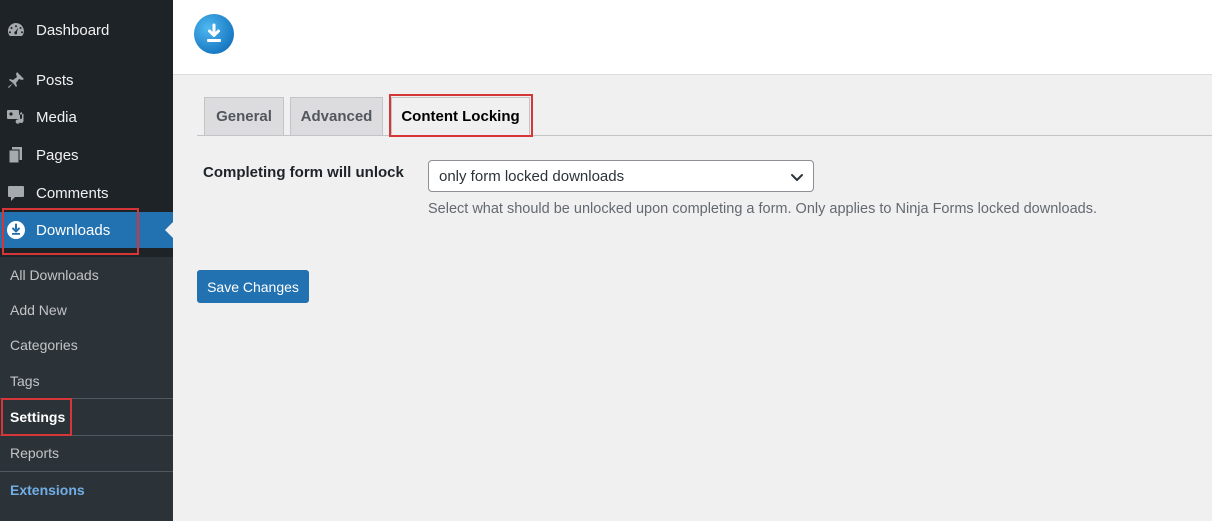  What do you see at coordinates (86, 490) in the screenshot?
I see `submenu-extensions: Extensions` at bounding box center [86, 490].